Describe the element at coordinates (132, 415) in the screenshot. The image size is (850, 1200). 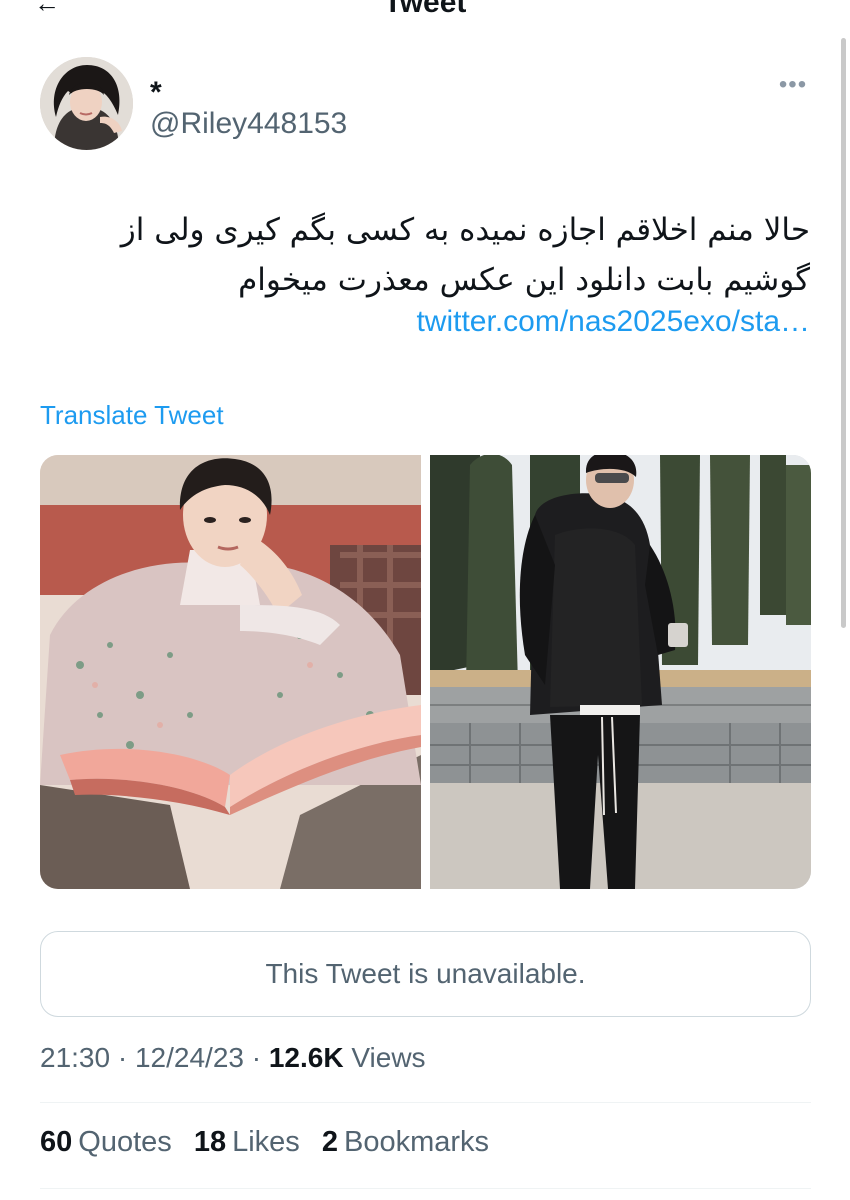
I see `translate-tweet-link: Translate Tweet` at that location.